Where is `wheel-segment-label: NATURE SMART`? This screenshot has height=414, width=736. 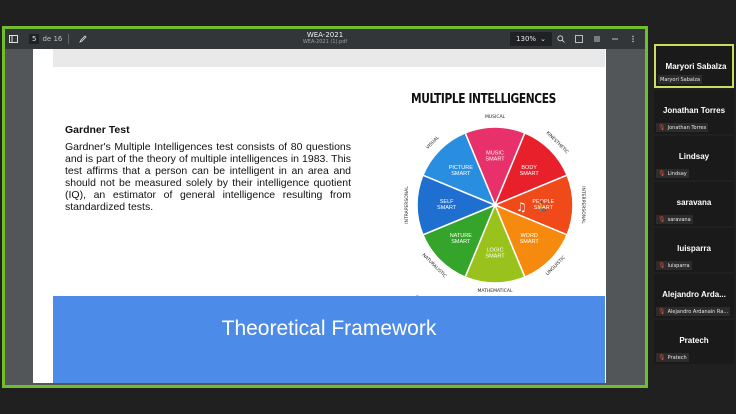
wheel-segment-label: NATURE SMART is located at coordinates (461, 239).